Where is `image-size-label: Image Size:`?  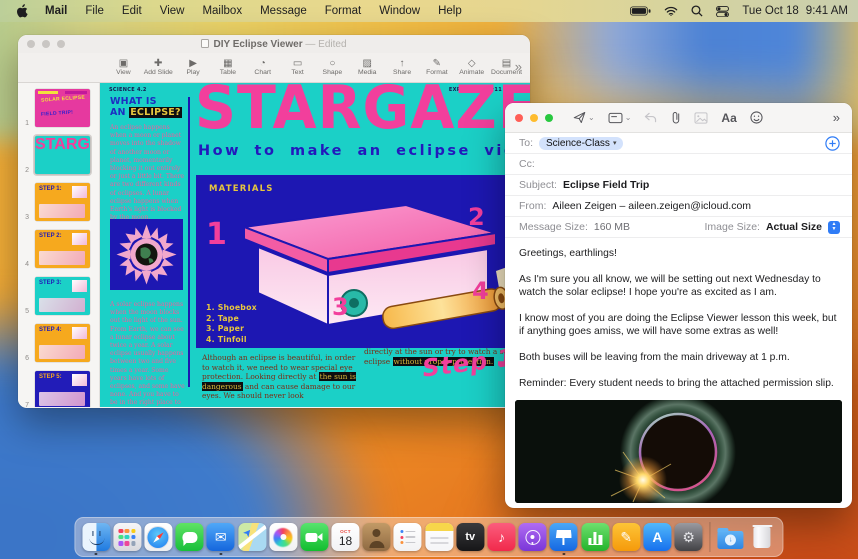 image-size-label: Image Size: is located at coordinates (732, 227).